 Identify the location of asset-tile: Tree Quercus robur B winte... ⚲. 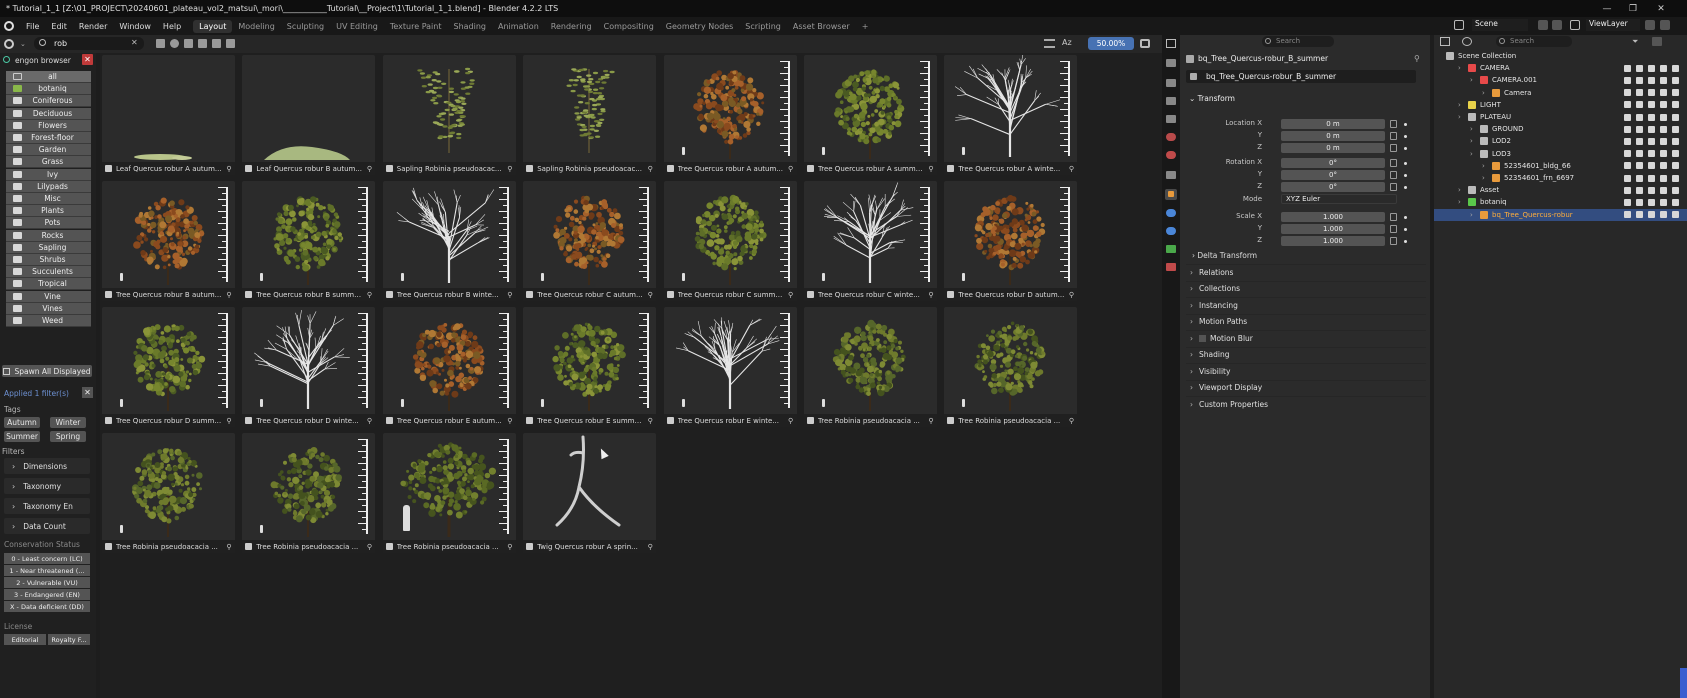
(449, 241).